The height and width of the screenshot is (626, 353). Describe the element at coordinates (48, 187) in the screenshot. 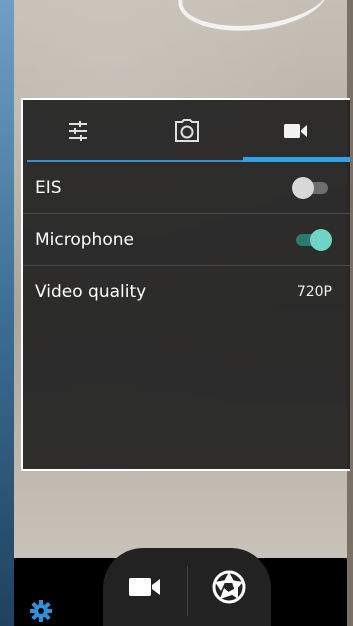

I see `eis-label: EIS` at that location.